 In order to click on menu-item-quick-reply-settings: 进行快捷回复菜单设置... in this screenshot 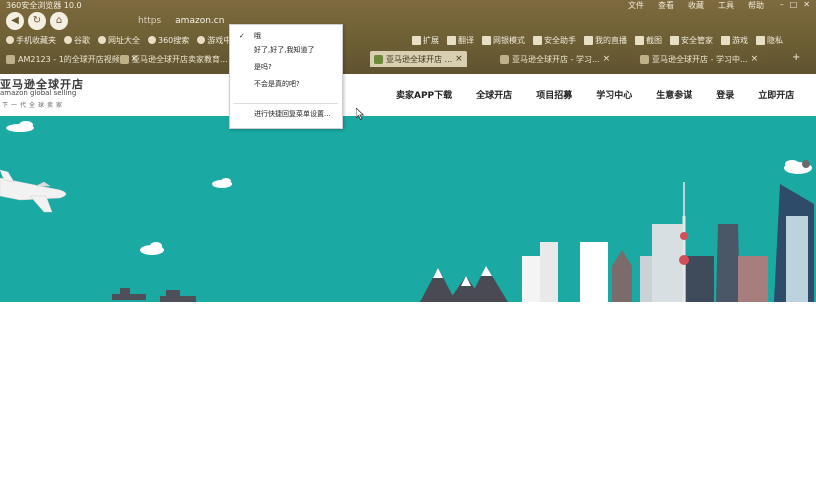, I will do `click(286, 114)`.